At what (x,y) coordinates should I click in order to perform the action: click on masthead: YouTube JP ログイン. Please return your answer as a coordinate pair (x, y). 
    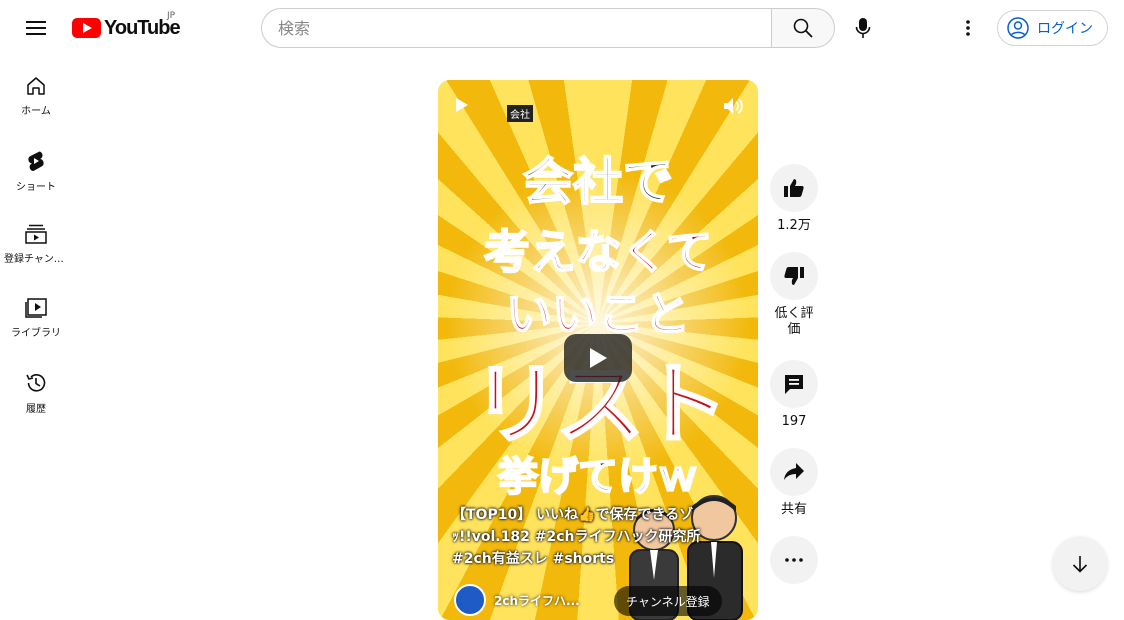
    Looking at the image, I should click on (562, 28).